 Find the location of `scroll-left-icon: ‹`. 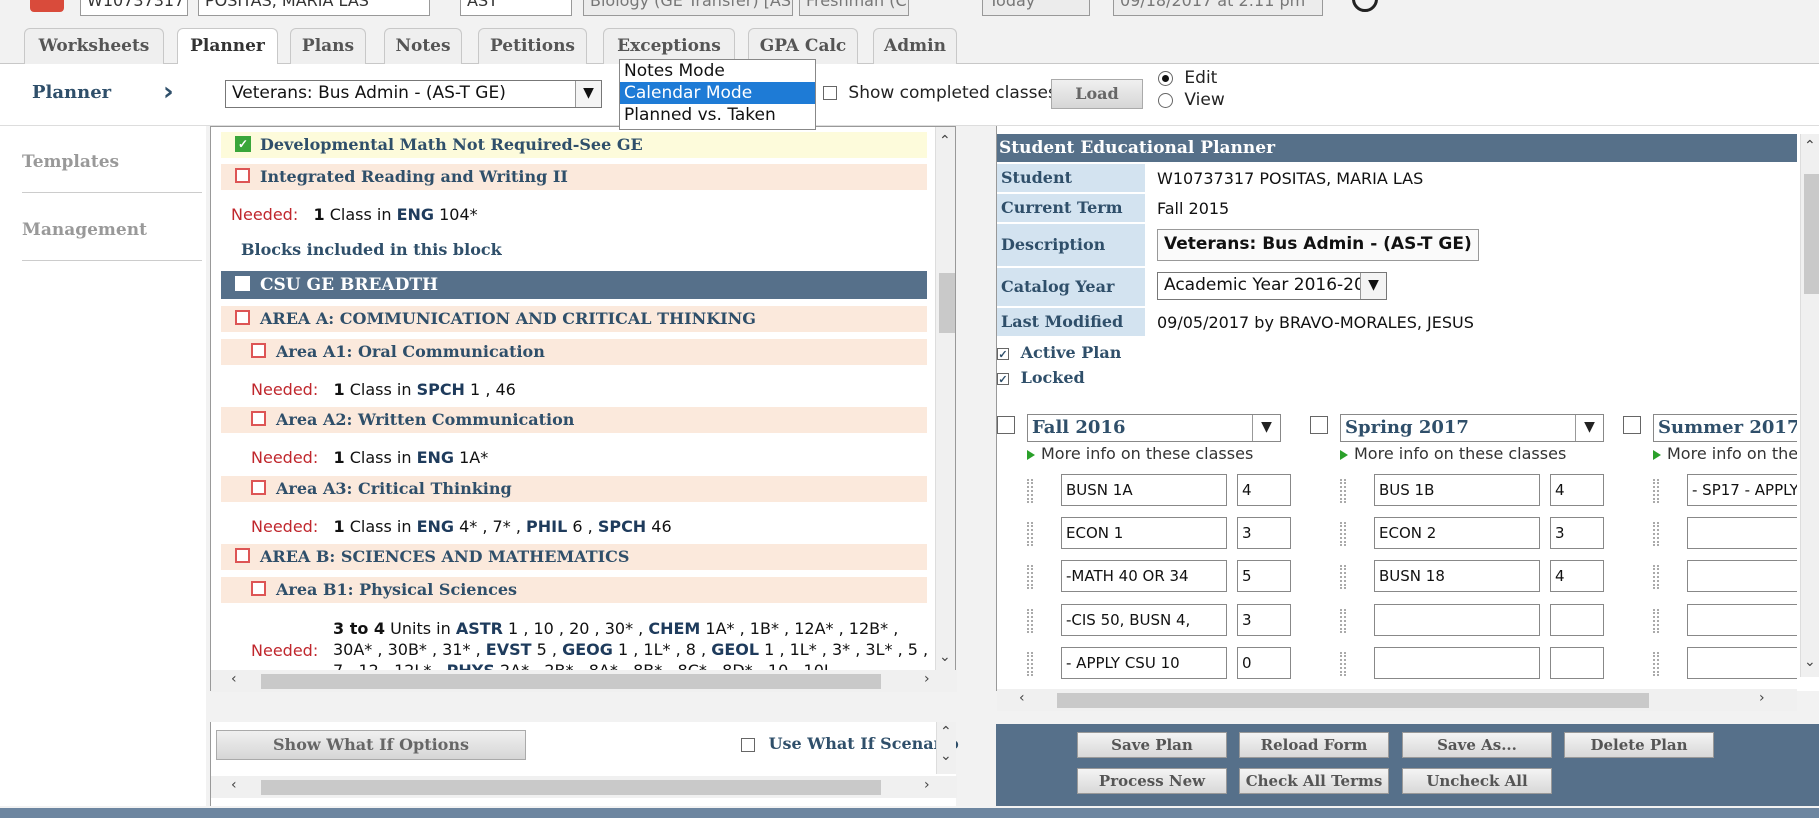

scroll-left-icon: ‹ is located at coordinates (234, 679).